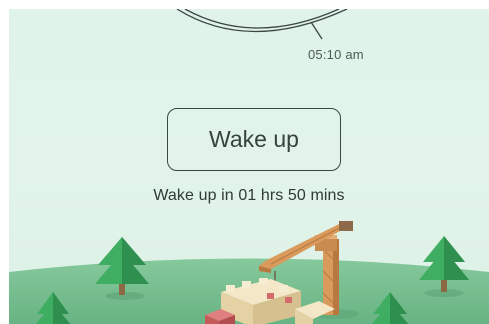 This screenshot has height=324, width=489. What do you see at coordinates (336, 54) in the screenshot?
I see `alarm-time-label: 05:10 am` at bounding box center [336, 54].